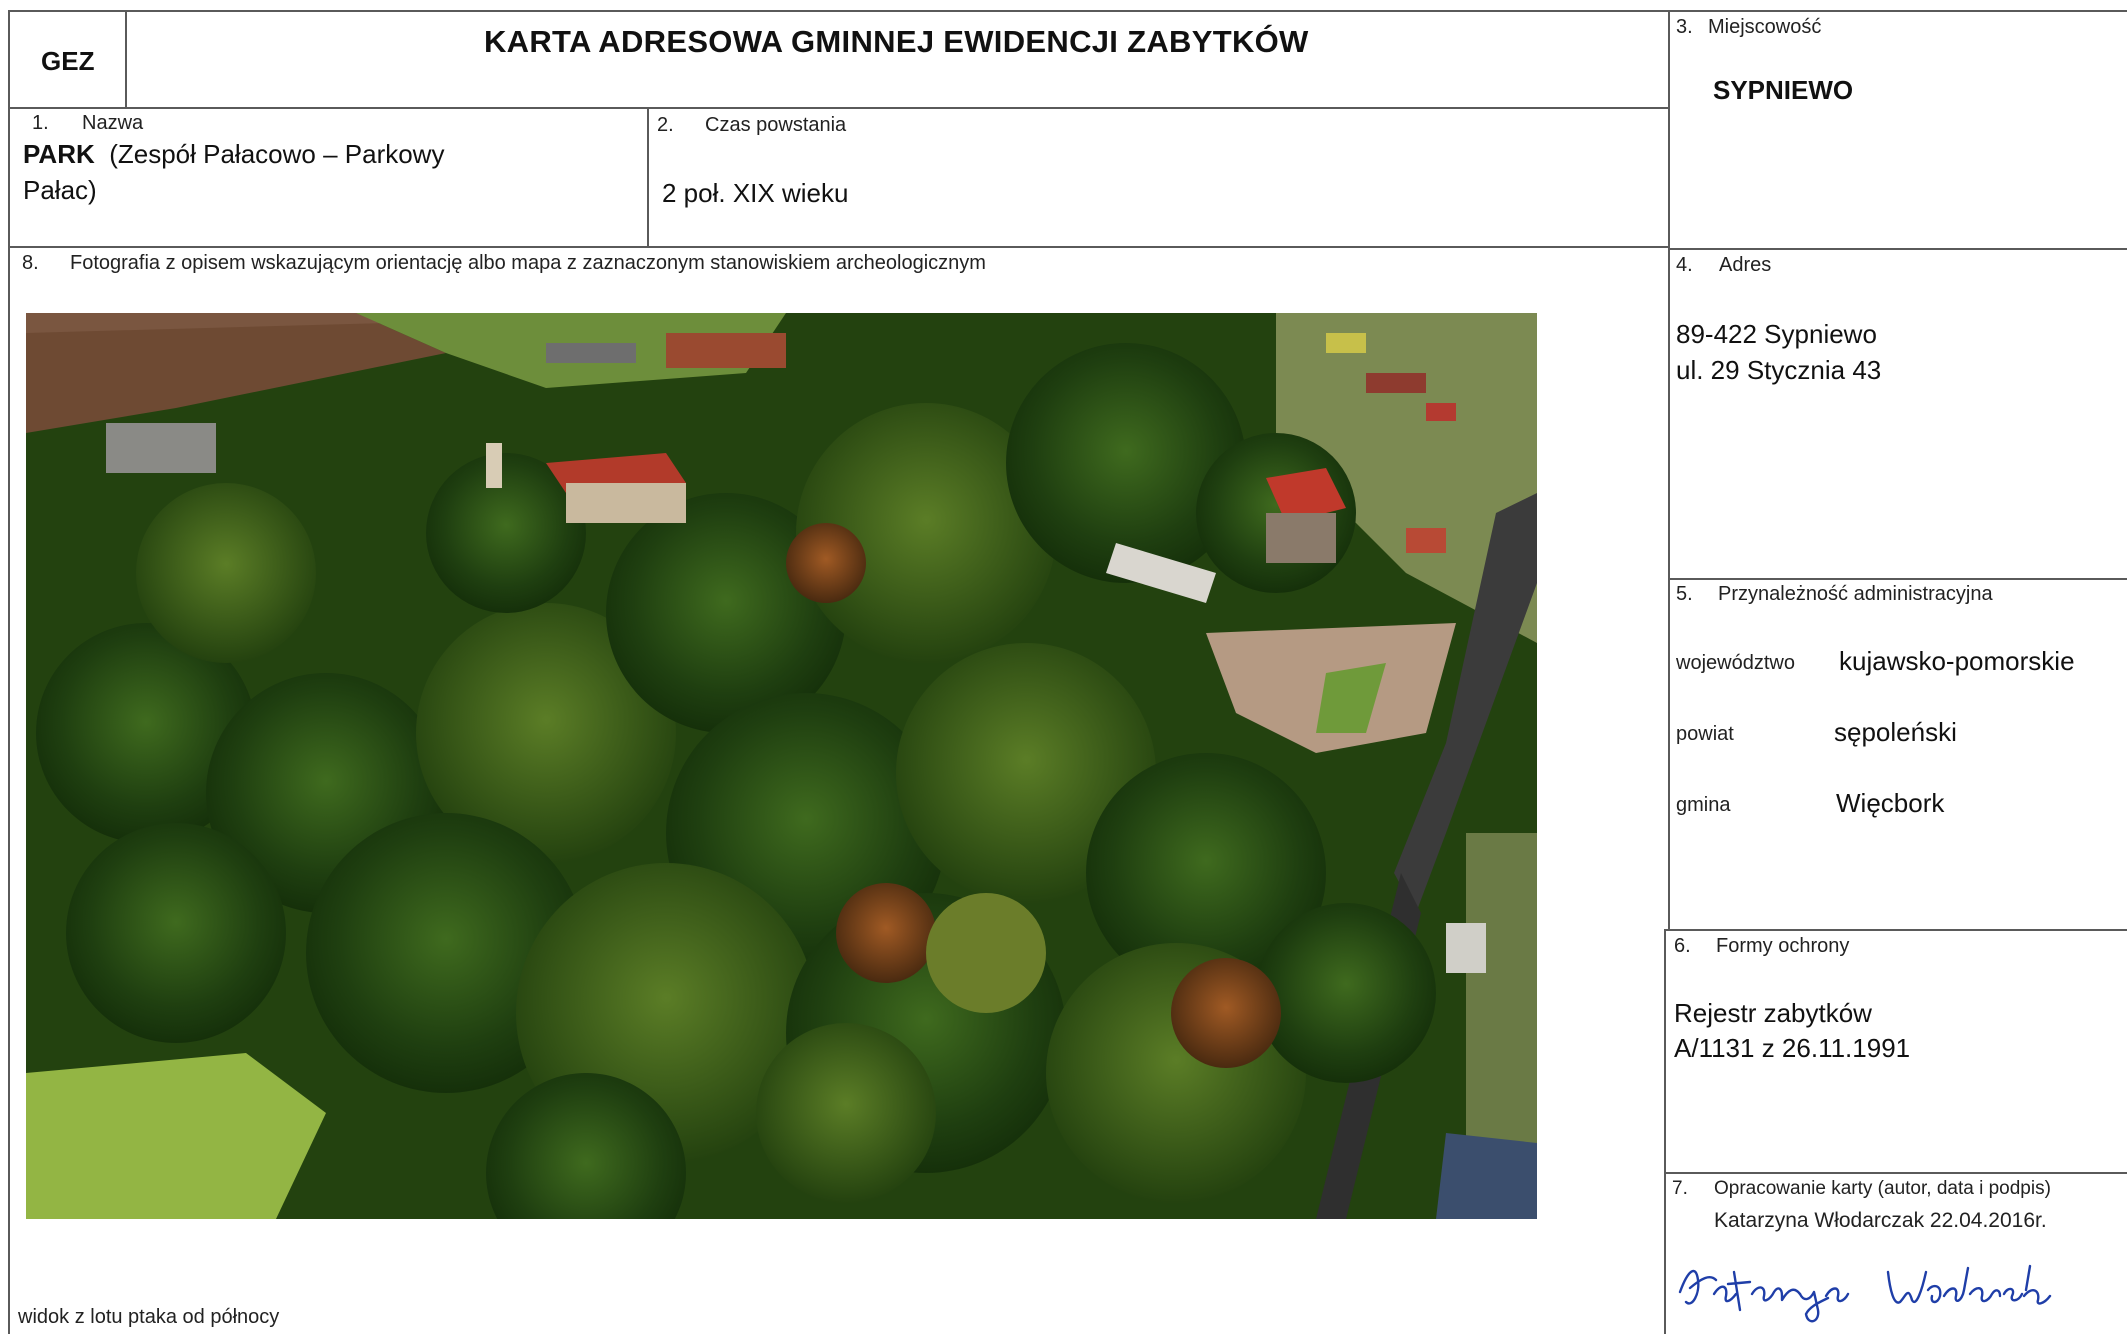 The height and width of the screenshot is (1334, 2127). What do you see at coordinates (1779, 370) in the screenshot?
I see `address-line-2: ul. 29 Stycznia 43` at bounding box center [1779, 370].